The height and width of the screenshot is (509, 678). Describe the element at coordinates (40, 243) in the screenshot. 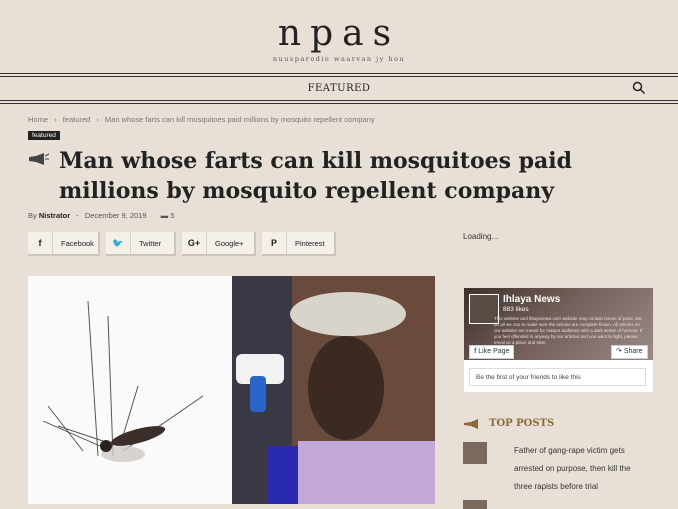

I see `facebook-icon: f` at that location.